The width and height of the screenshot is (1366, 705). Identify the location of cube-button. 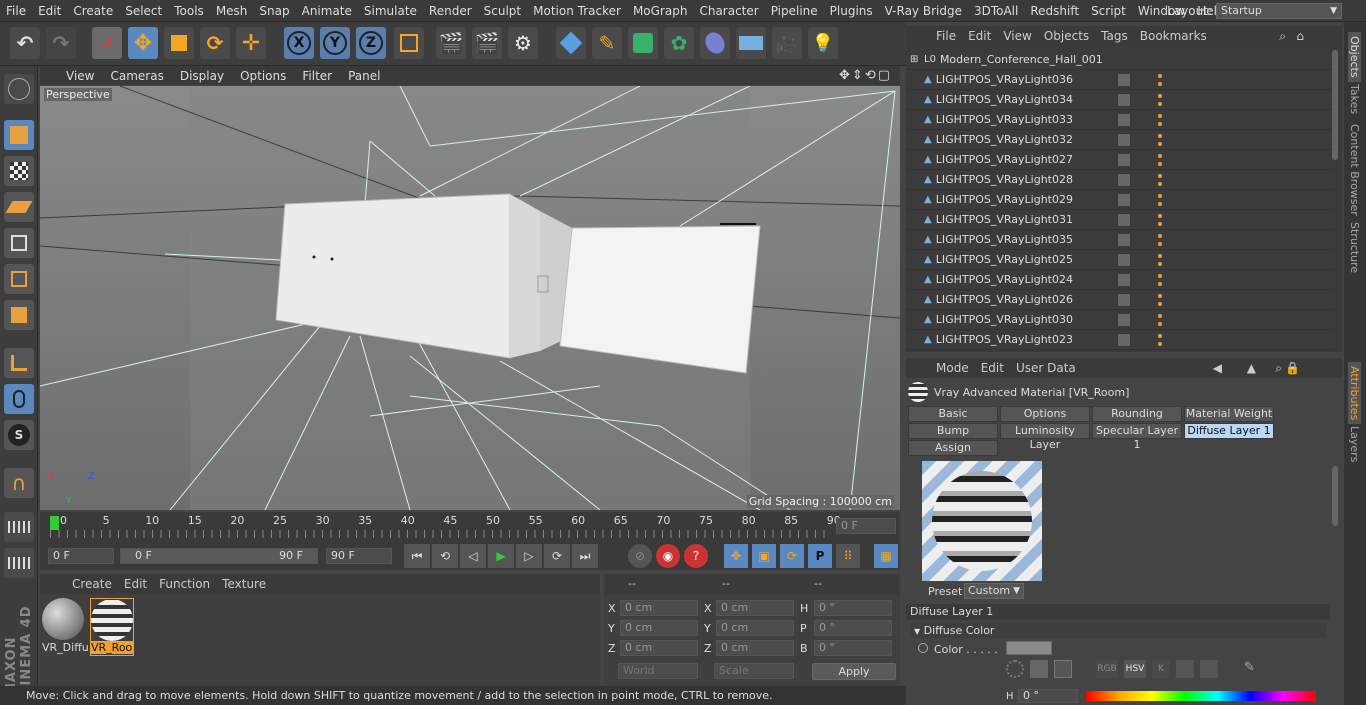
(571, 43).